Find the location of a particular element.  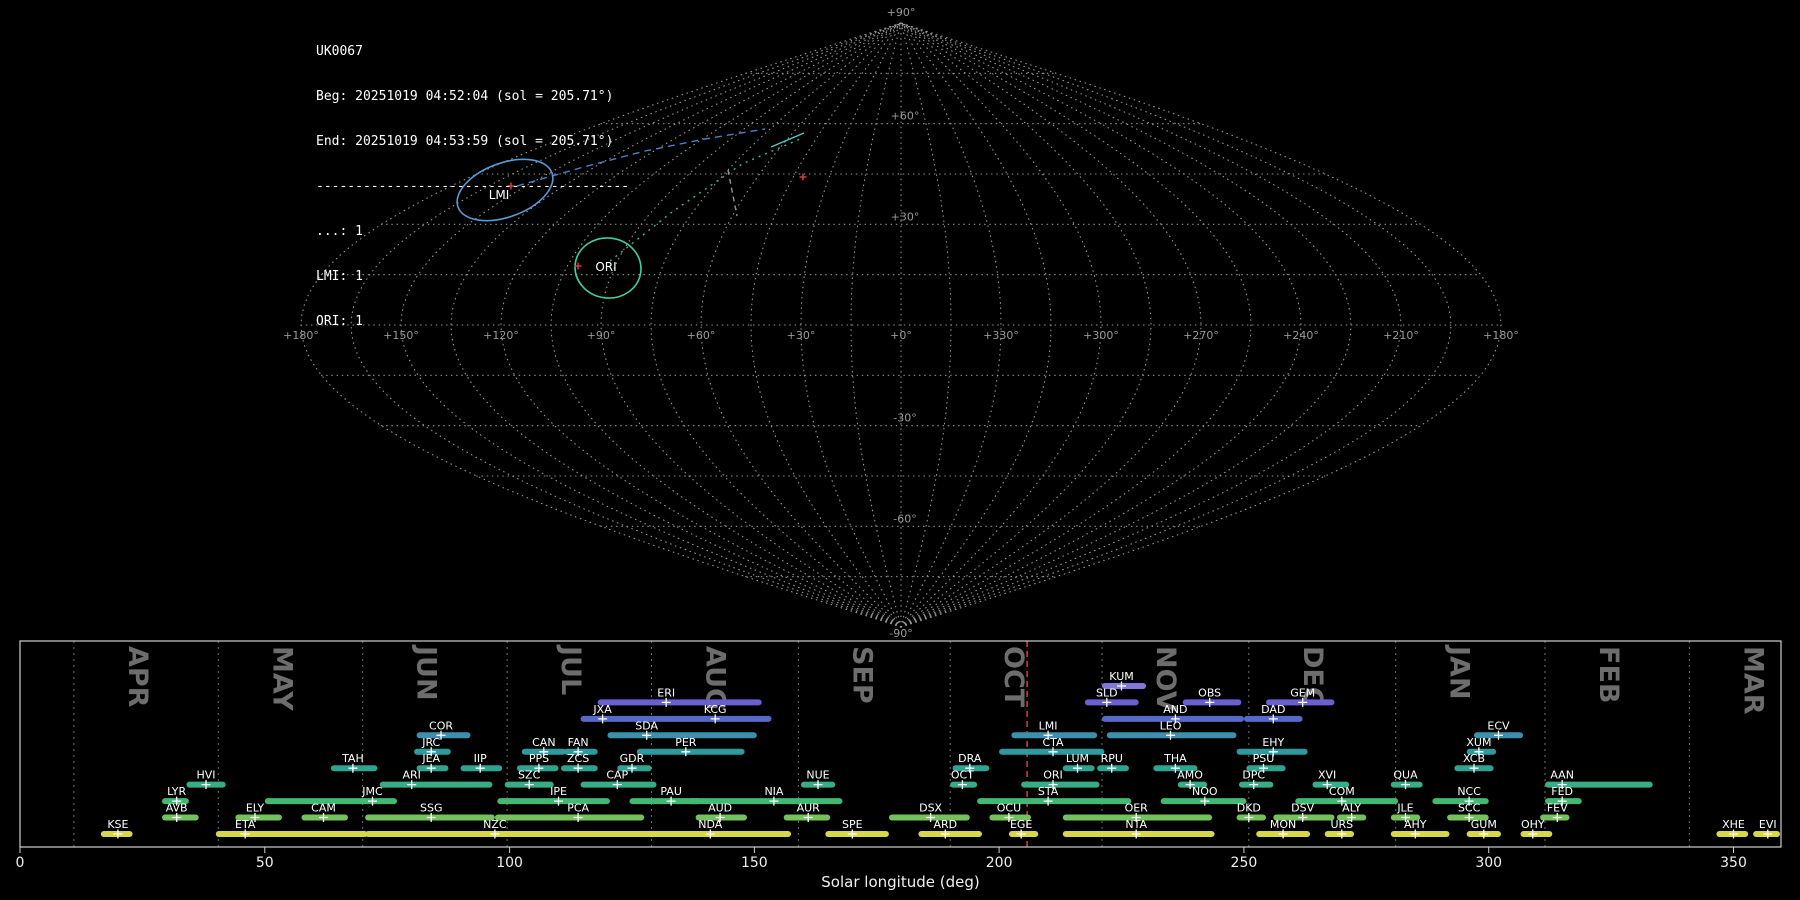

shower-code-label: URS is located at coordinates (1341, 824).